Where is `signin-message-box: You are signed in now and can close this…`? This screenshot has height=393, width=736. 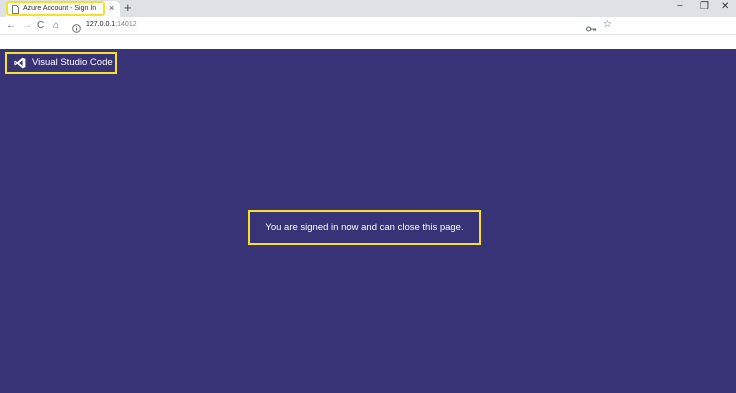 signin-message-box: You are signed in now and can close this… is located at coordinates (364, 227).